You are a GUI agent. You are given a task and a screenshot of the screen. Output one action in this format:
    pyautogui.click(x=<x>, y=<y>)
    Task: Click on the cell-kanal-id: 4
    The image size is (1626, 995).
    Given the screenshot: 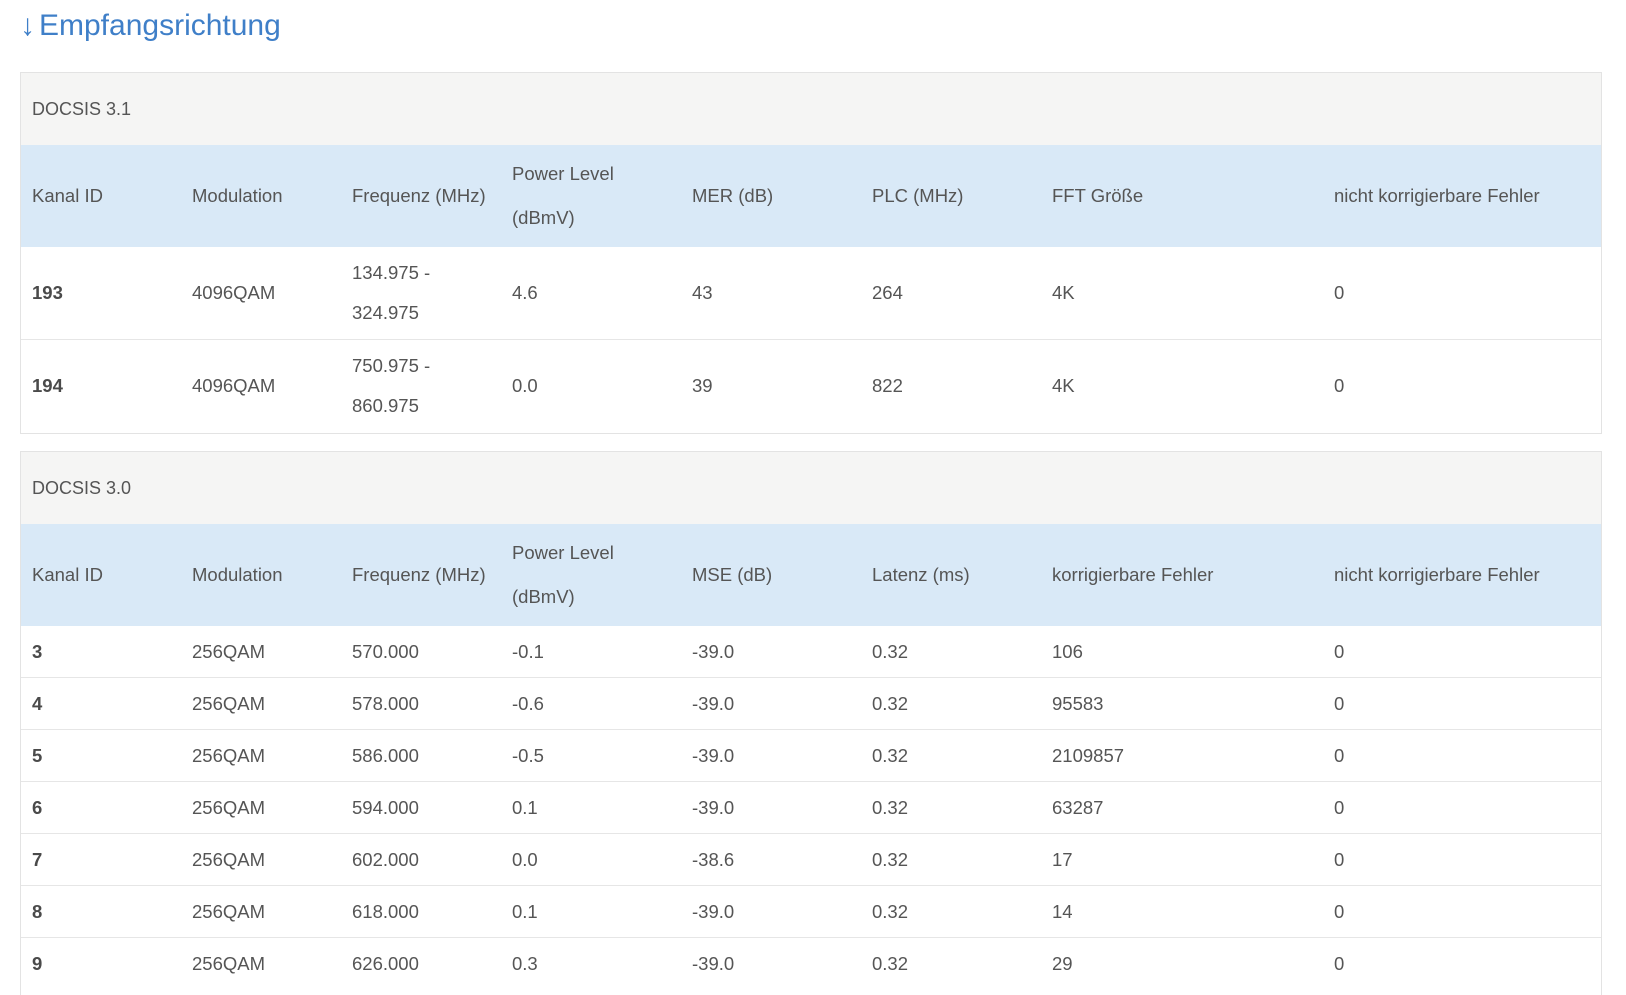 What is the action you would take?
    pyautogui.click(x=101, y=703)
    